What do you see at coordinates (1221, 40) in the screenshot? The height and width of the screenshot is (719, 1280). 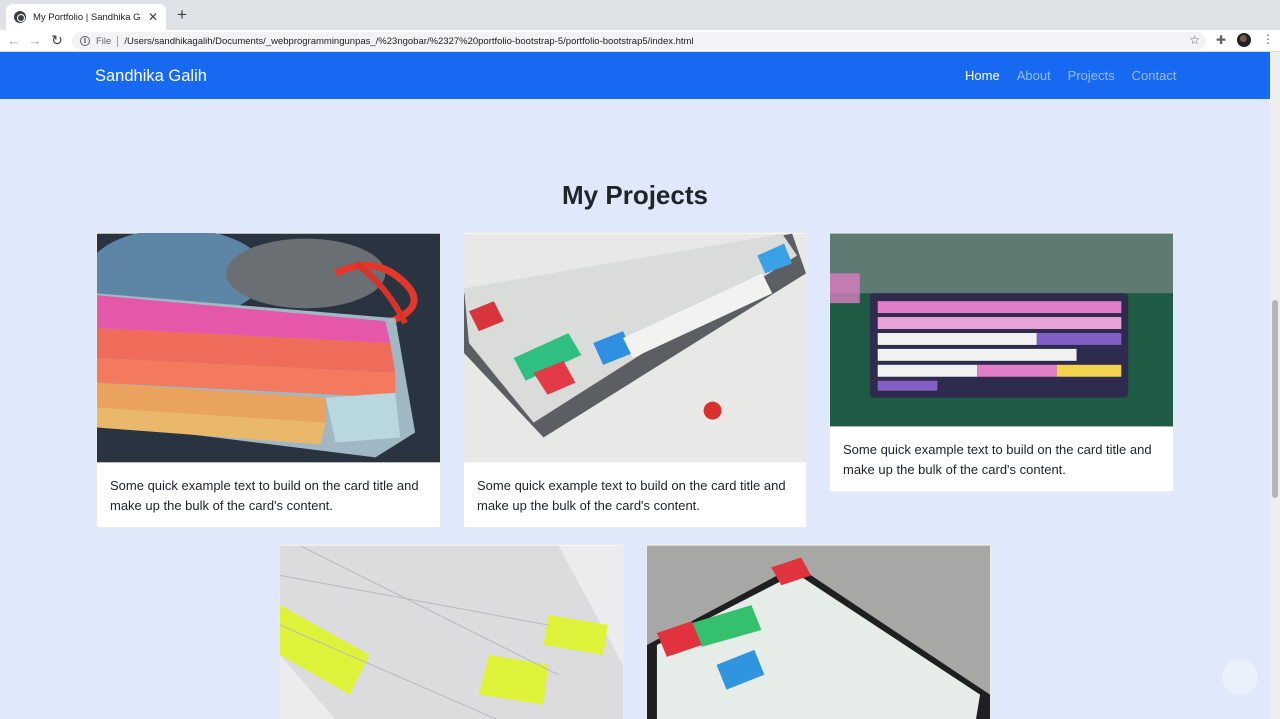 I see `extensions-puzzle-icon: ✚` at bounding box center [1221, 40].